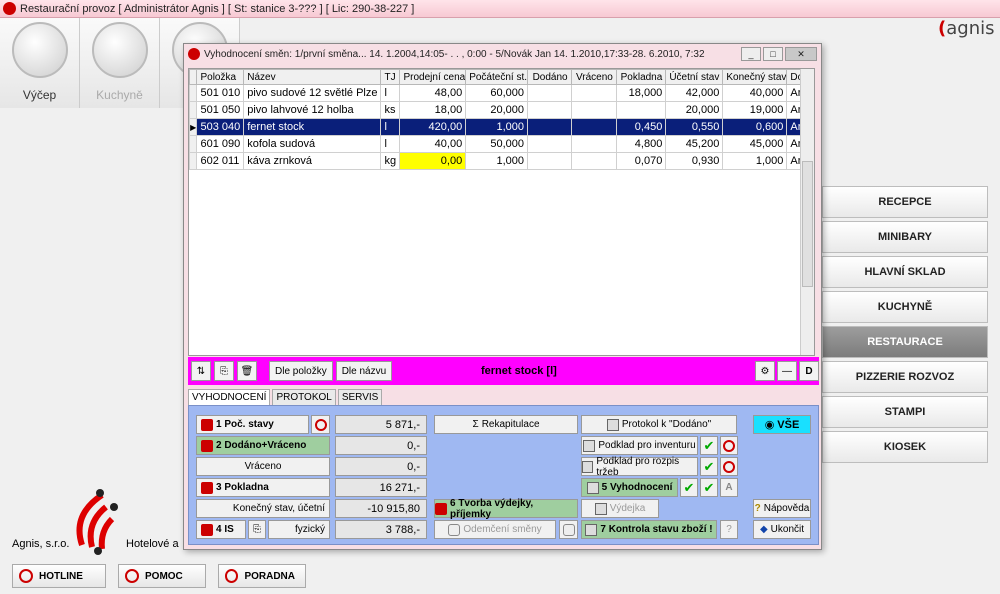  What do you see at coordinates (689, 487) in the screenshot?
I see `check-vyhodnoceni-1: ✔` at bounding box center [689, 487].